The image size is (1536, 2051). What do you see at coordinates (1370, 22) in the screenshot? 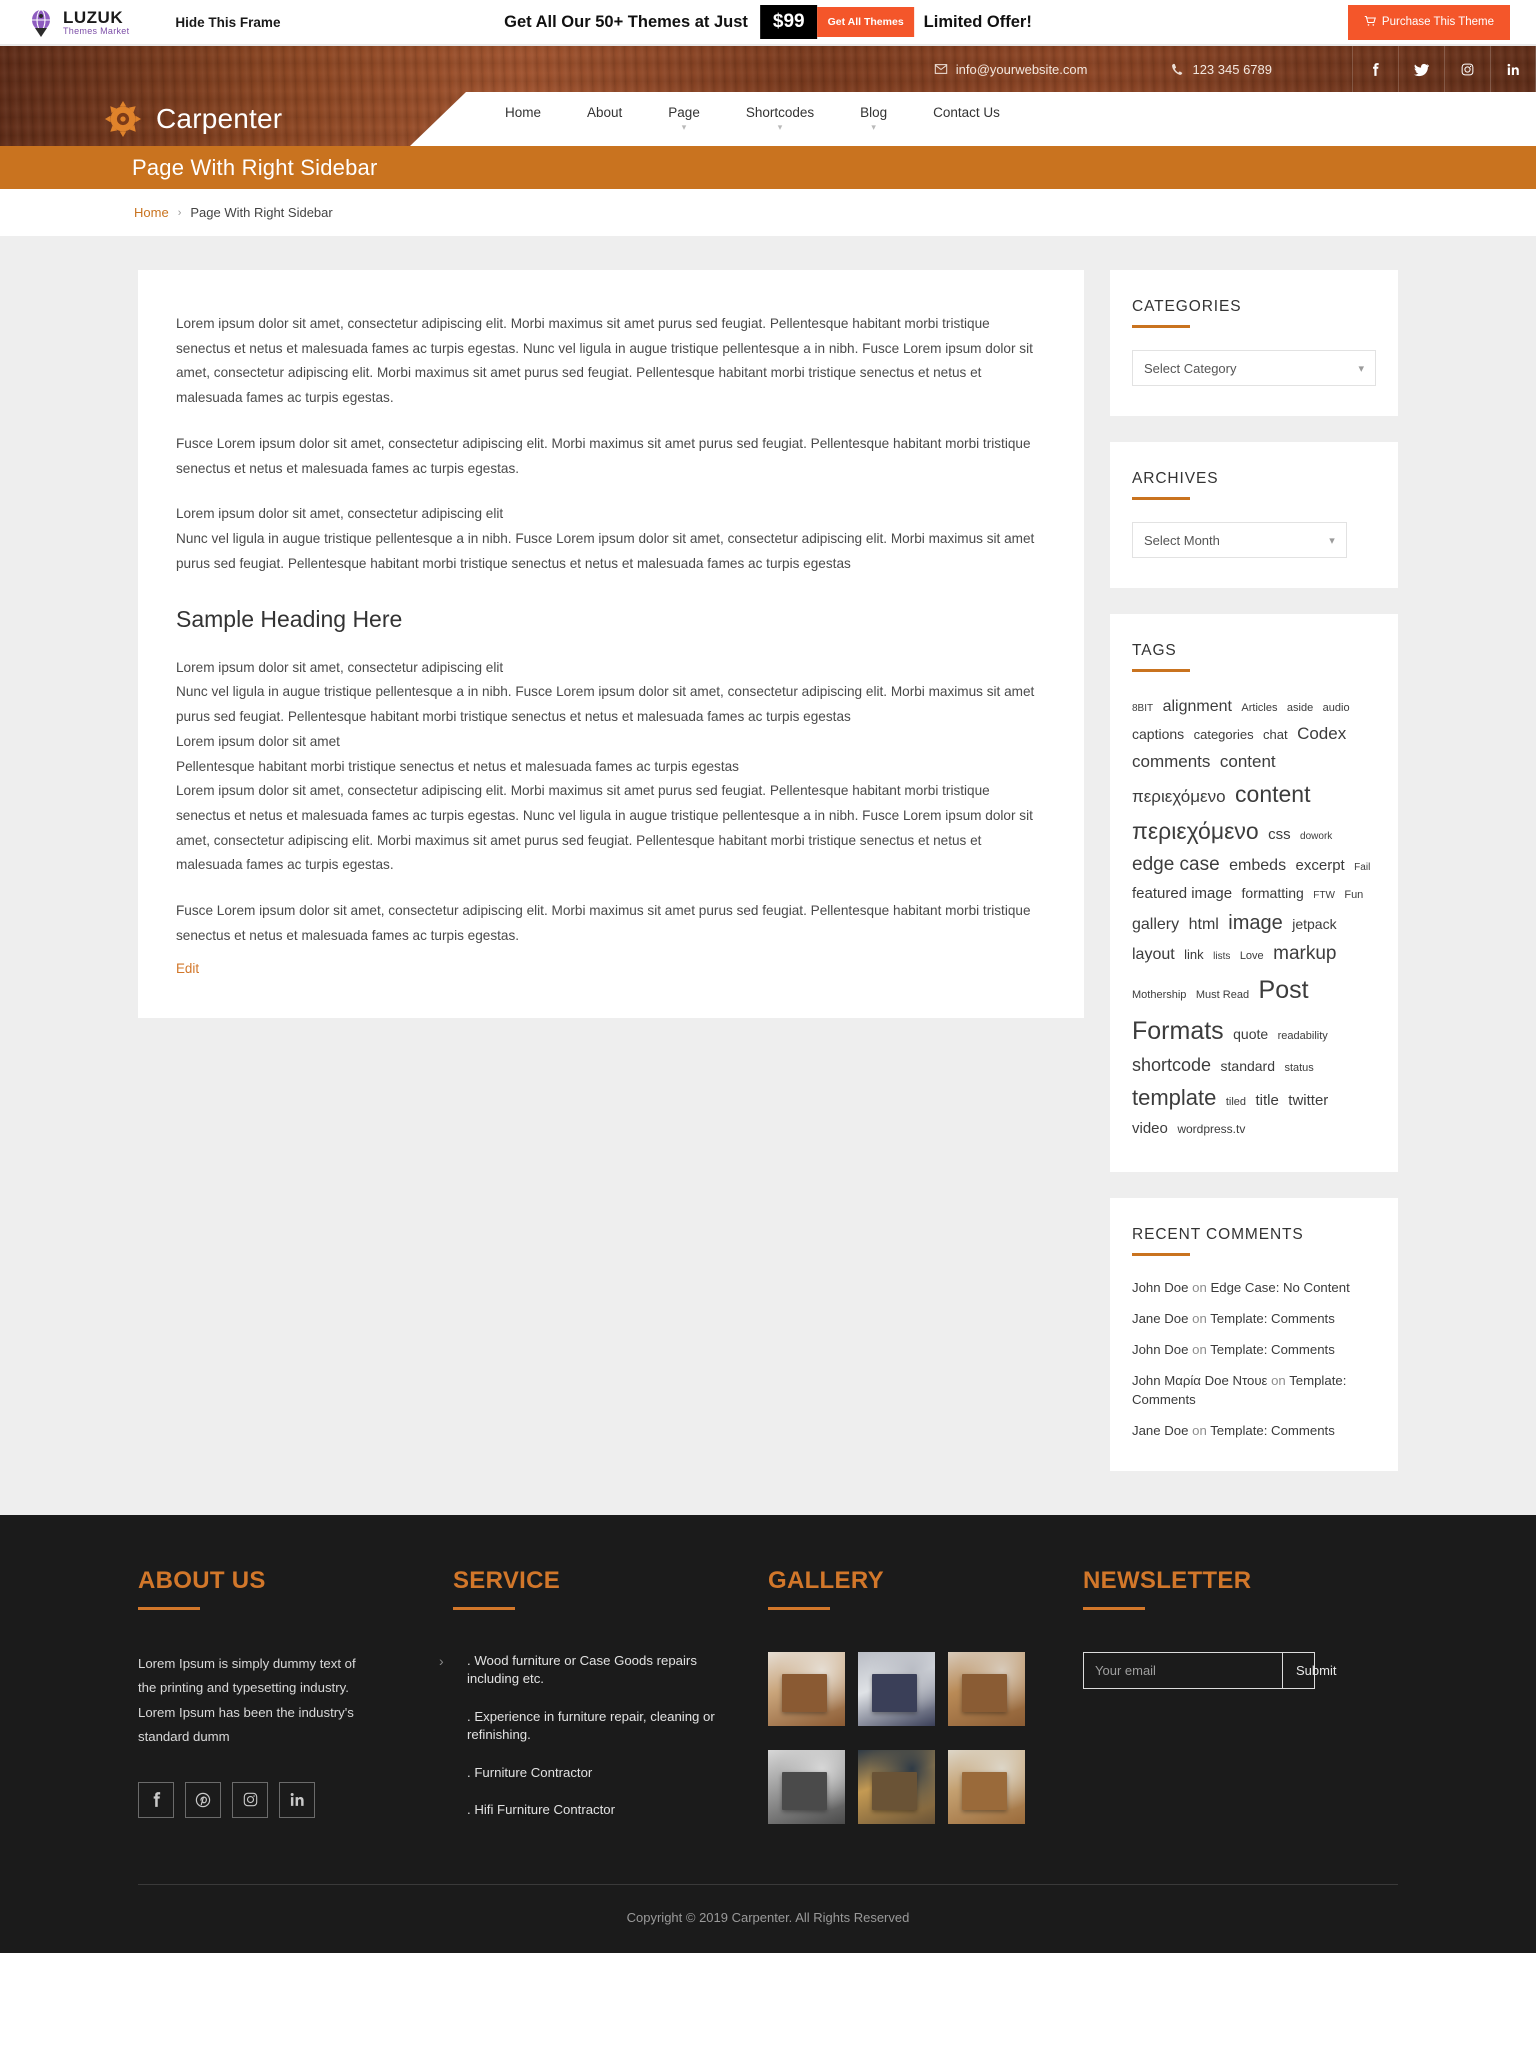
I see `cart-icon` at bounding box center [1370, 22].